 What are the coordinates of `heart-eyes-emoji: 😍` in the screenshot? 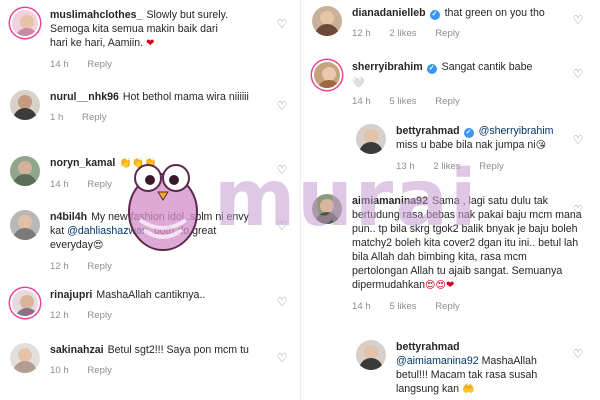 It's located at (98, 245).